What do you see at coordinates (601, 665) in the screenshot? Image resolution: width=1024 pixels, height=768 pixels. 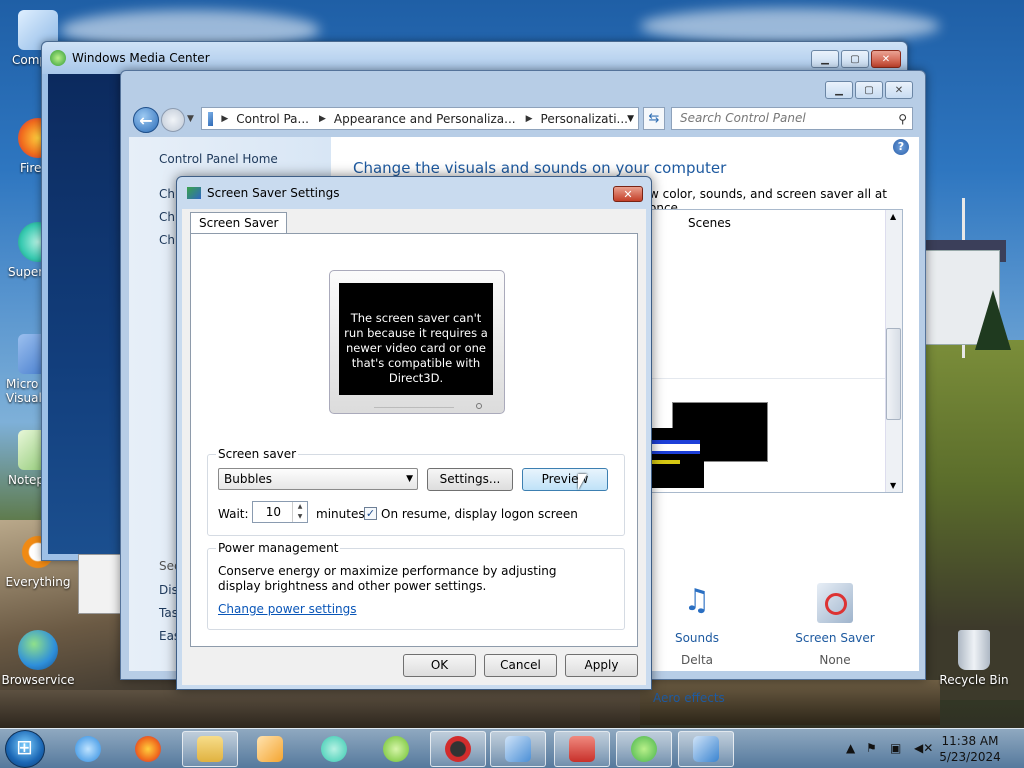 I see `apply-button: Apply` at bounding box center [601, 665].